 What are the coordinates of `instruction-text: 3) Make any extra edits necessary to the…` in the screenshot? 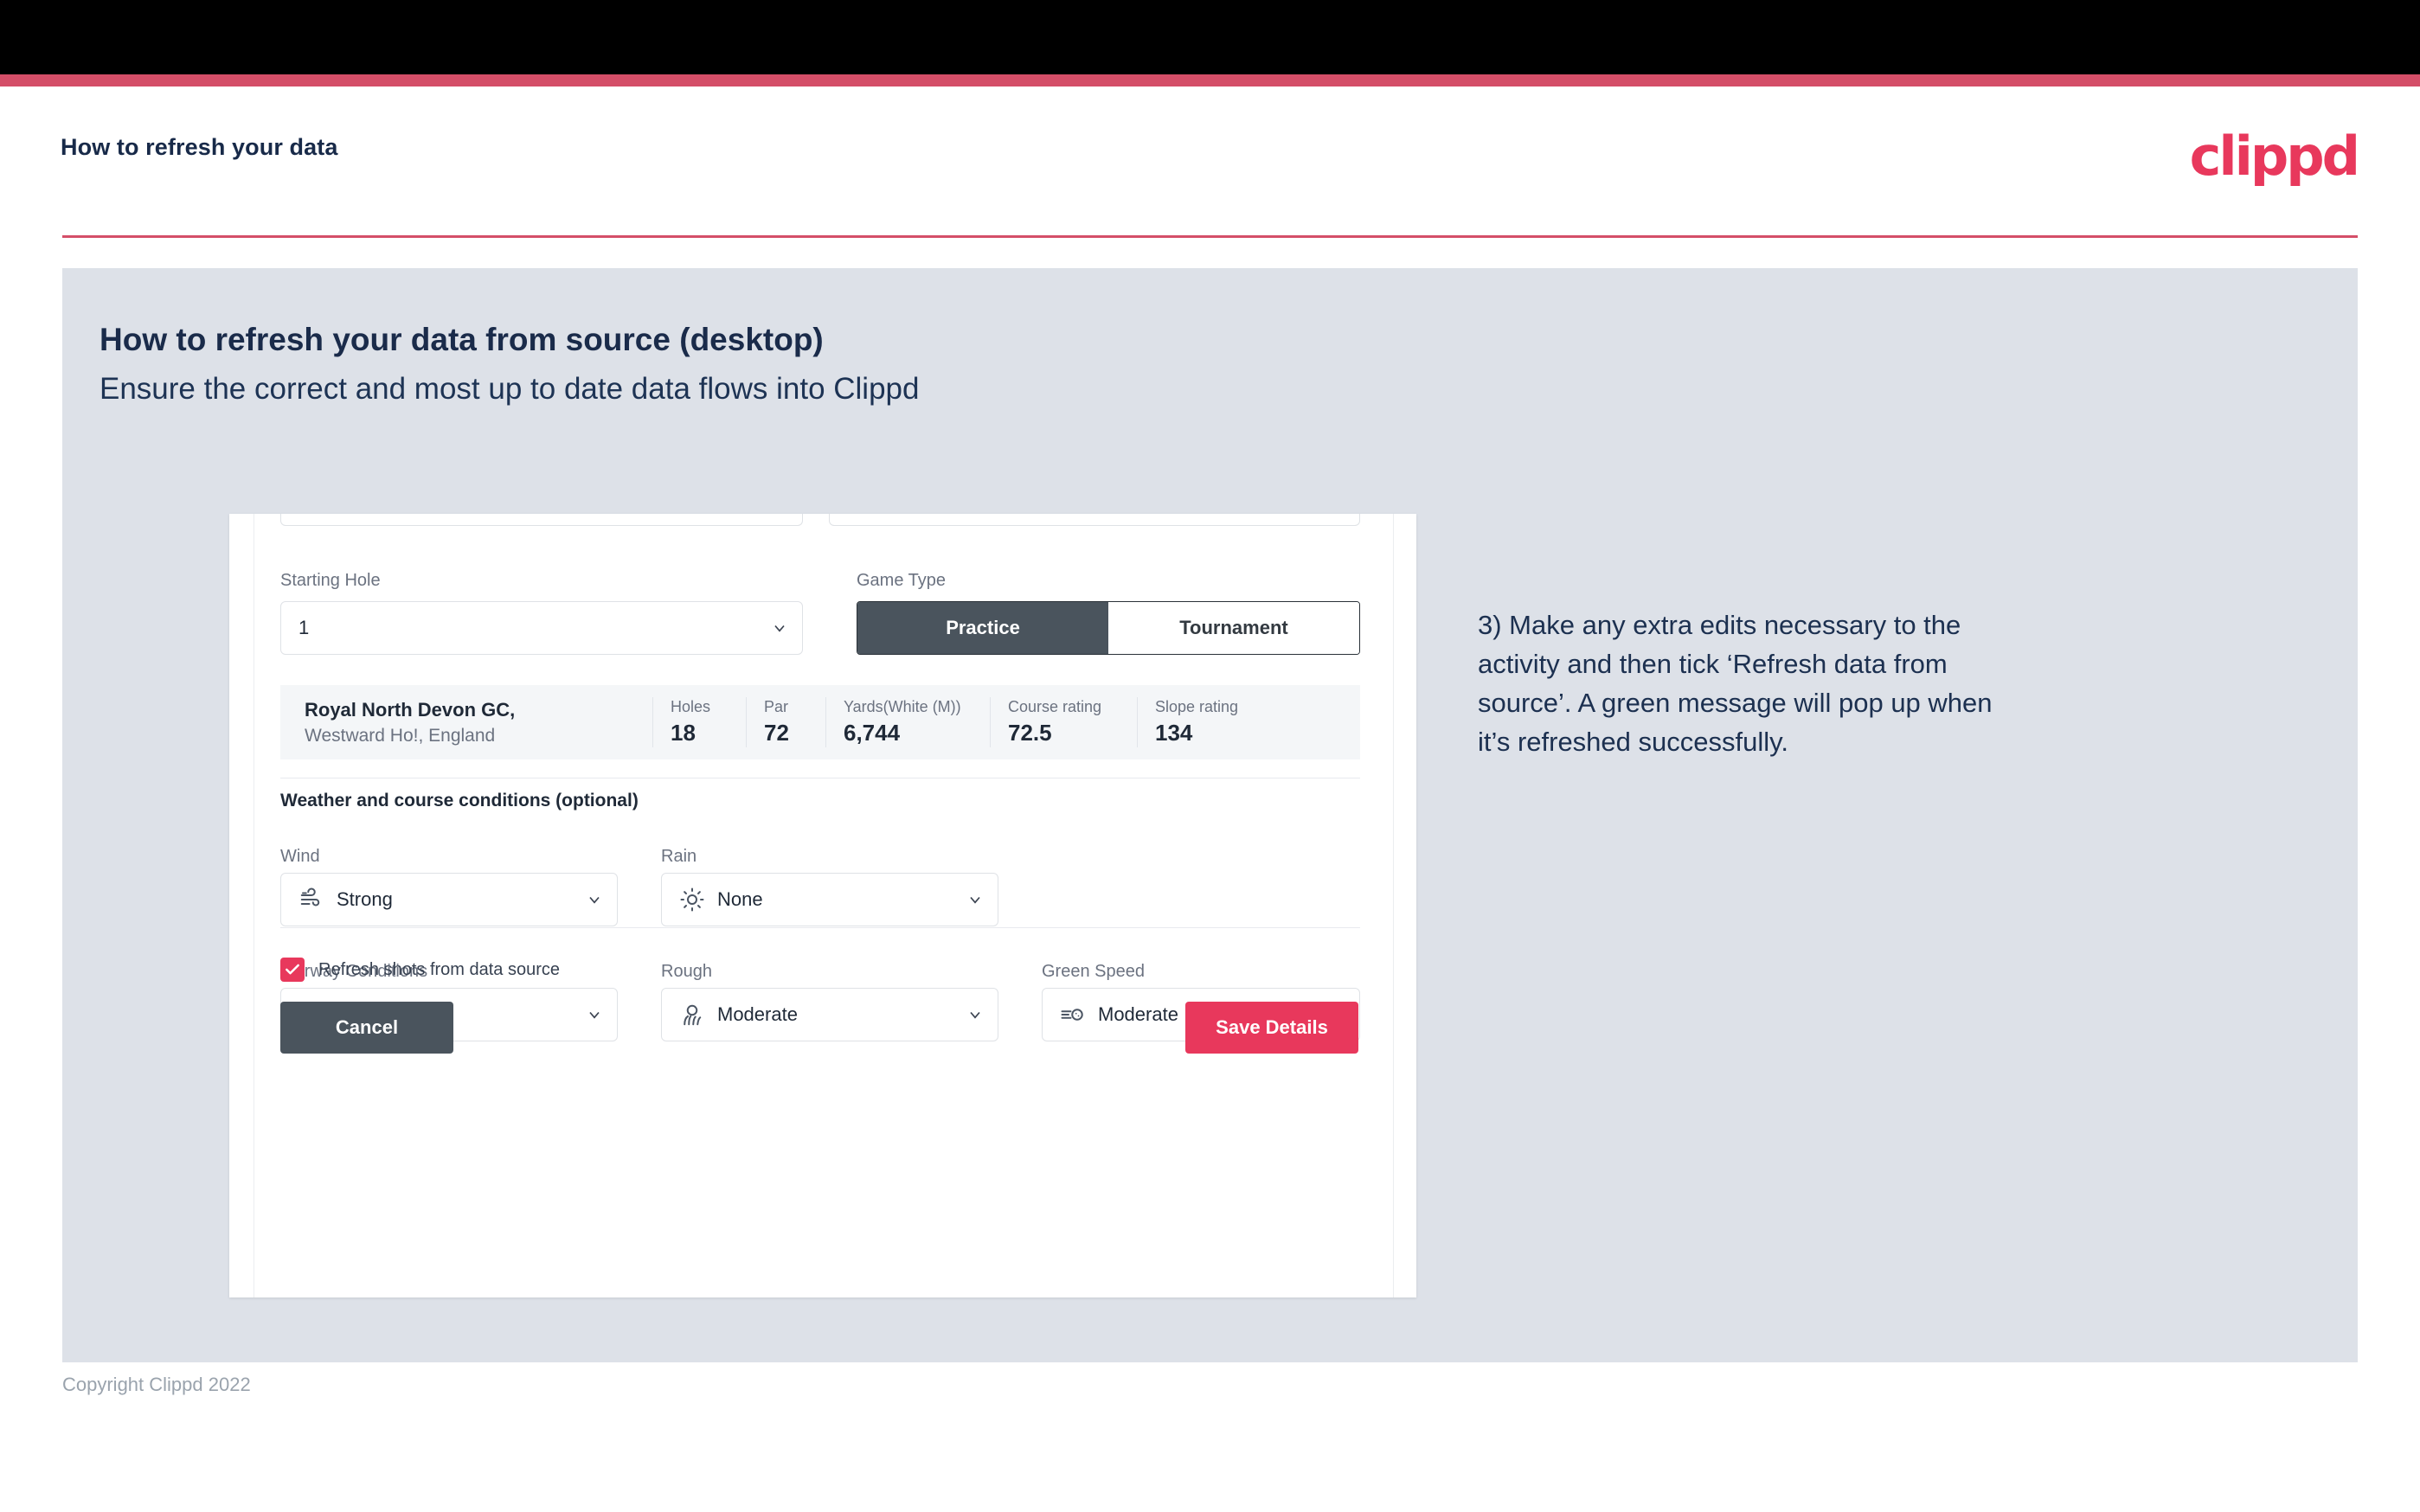 It's located at (1735, 683).